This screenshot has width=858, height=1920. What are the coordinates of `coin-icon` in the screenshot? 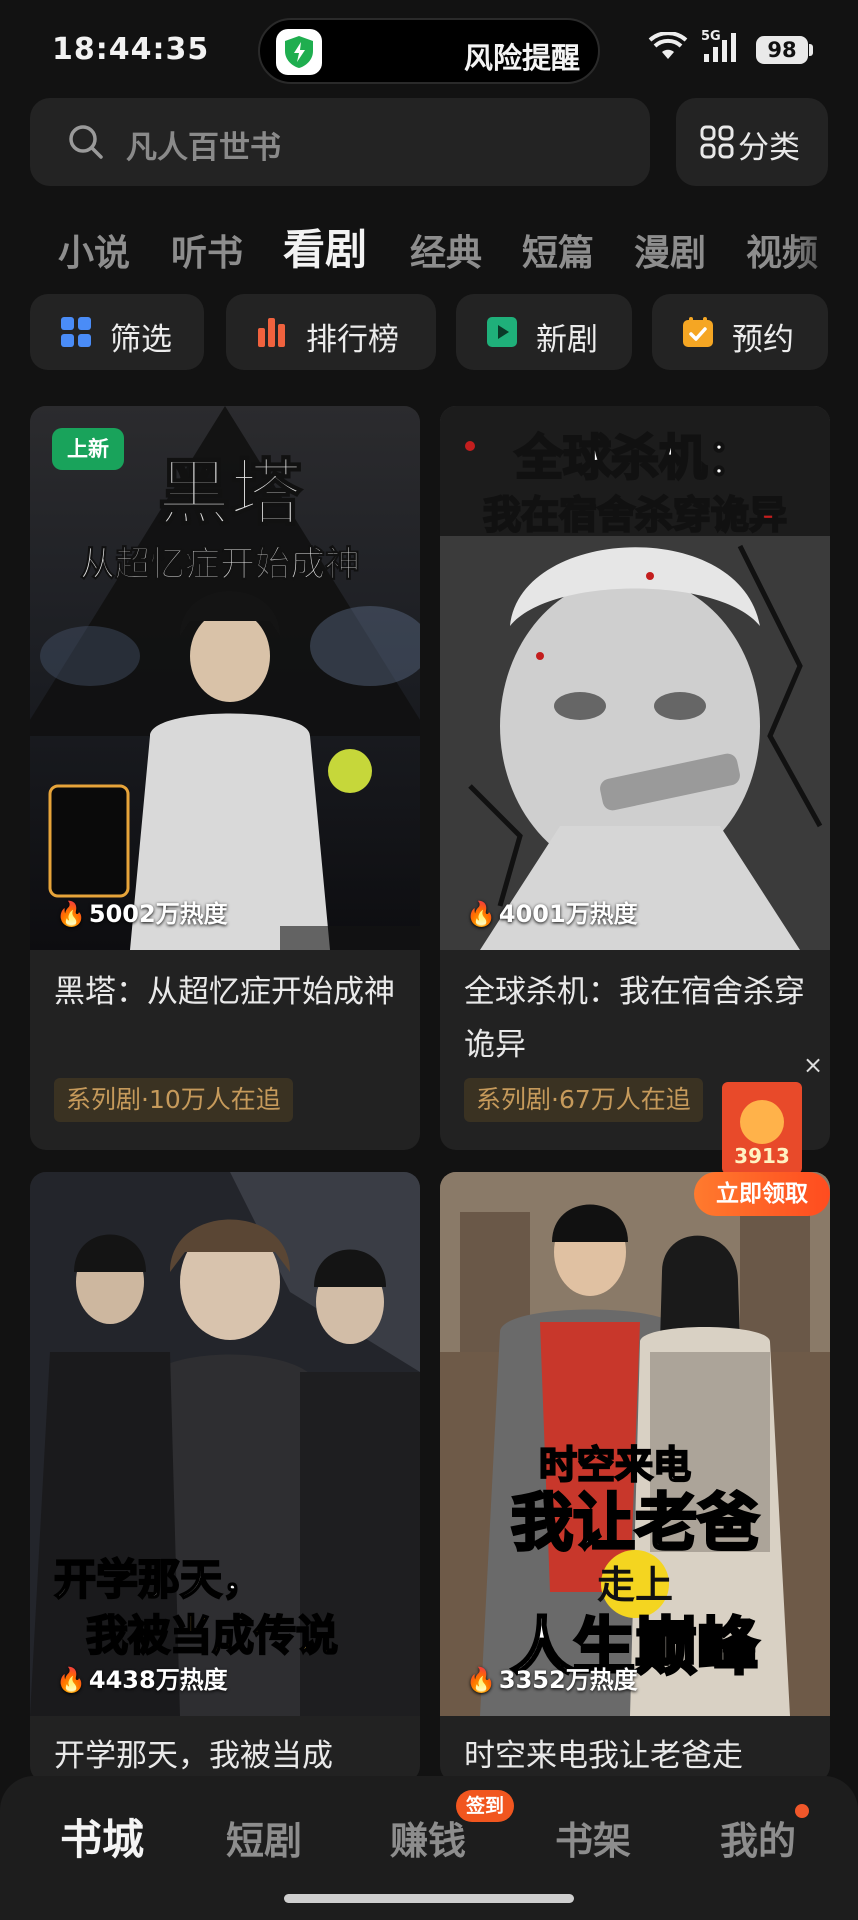 It's located at (762, 1122).